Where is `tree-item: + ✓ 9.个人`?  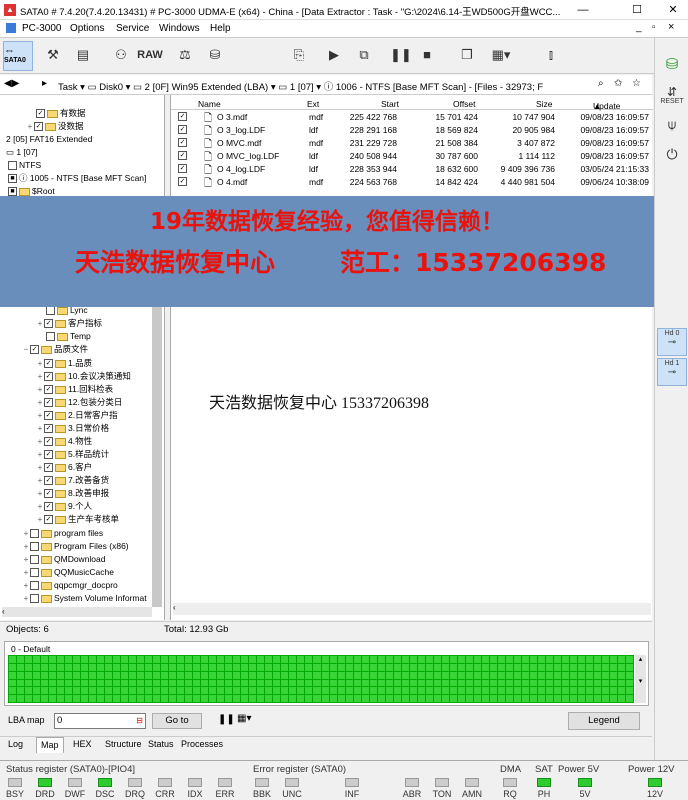
tree-item: + ✓ 9.个人 is located at coordinates (64, 506).